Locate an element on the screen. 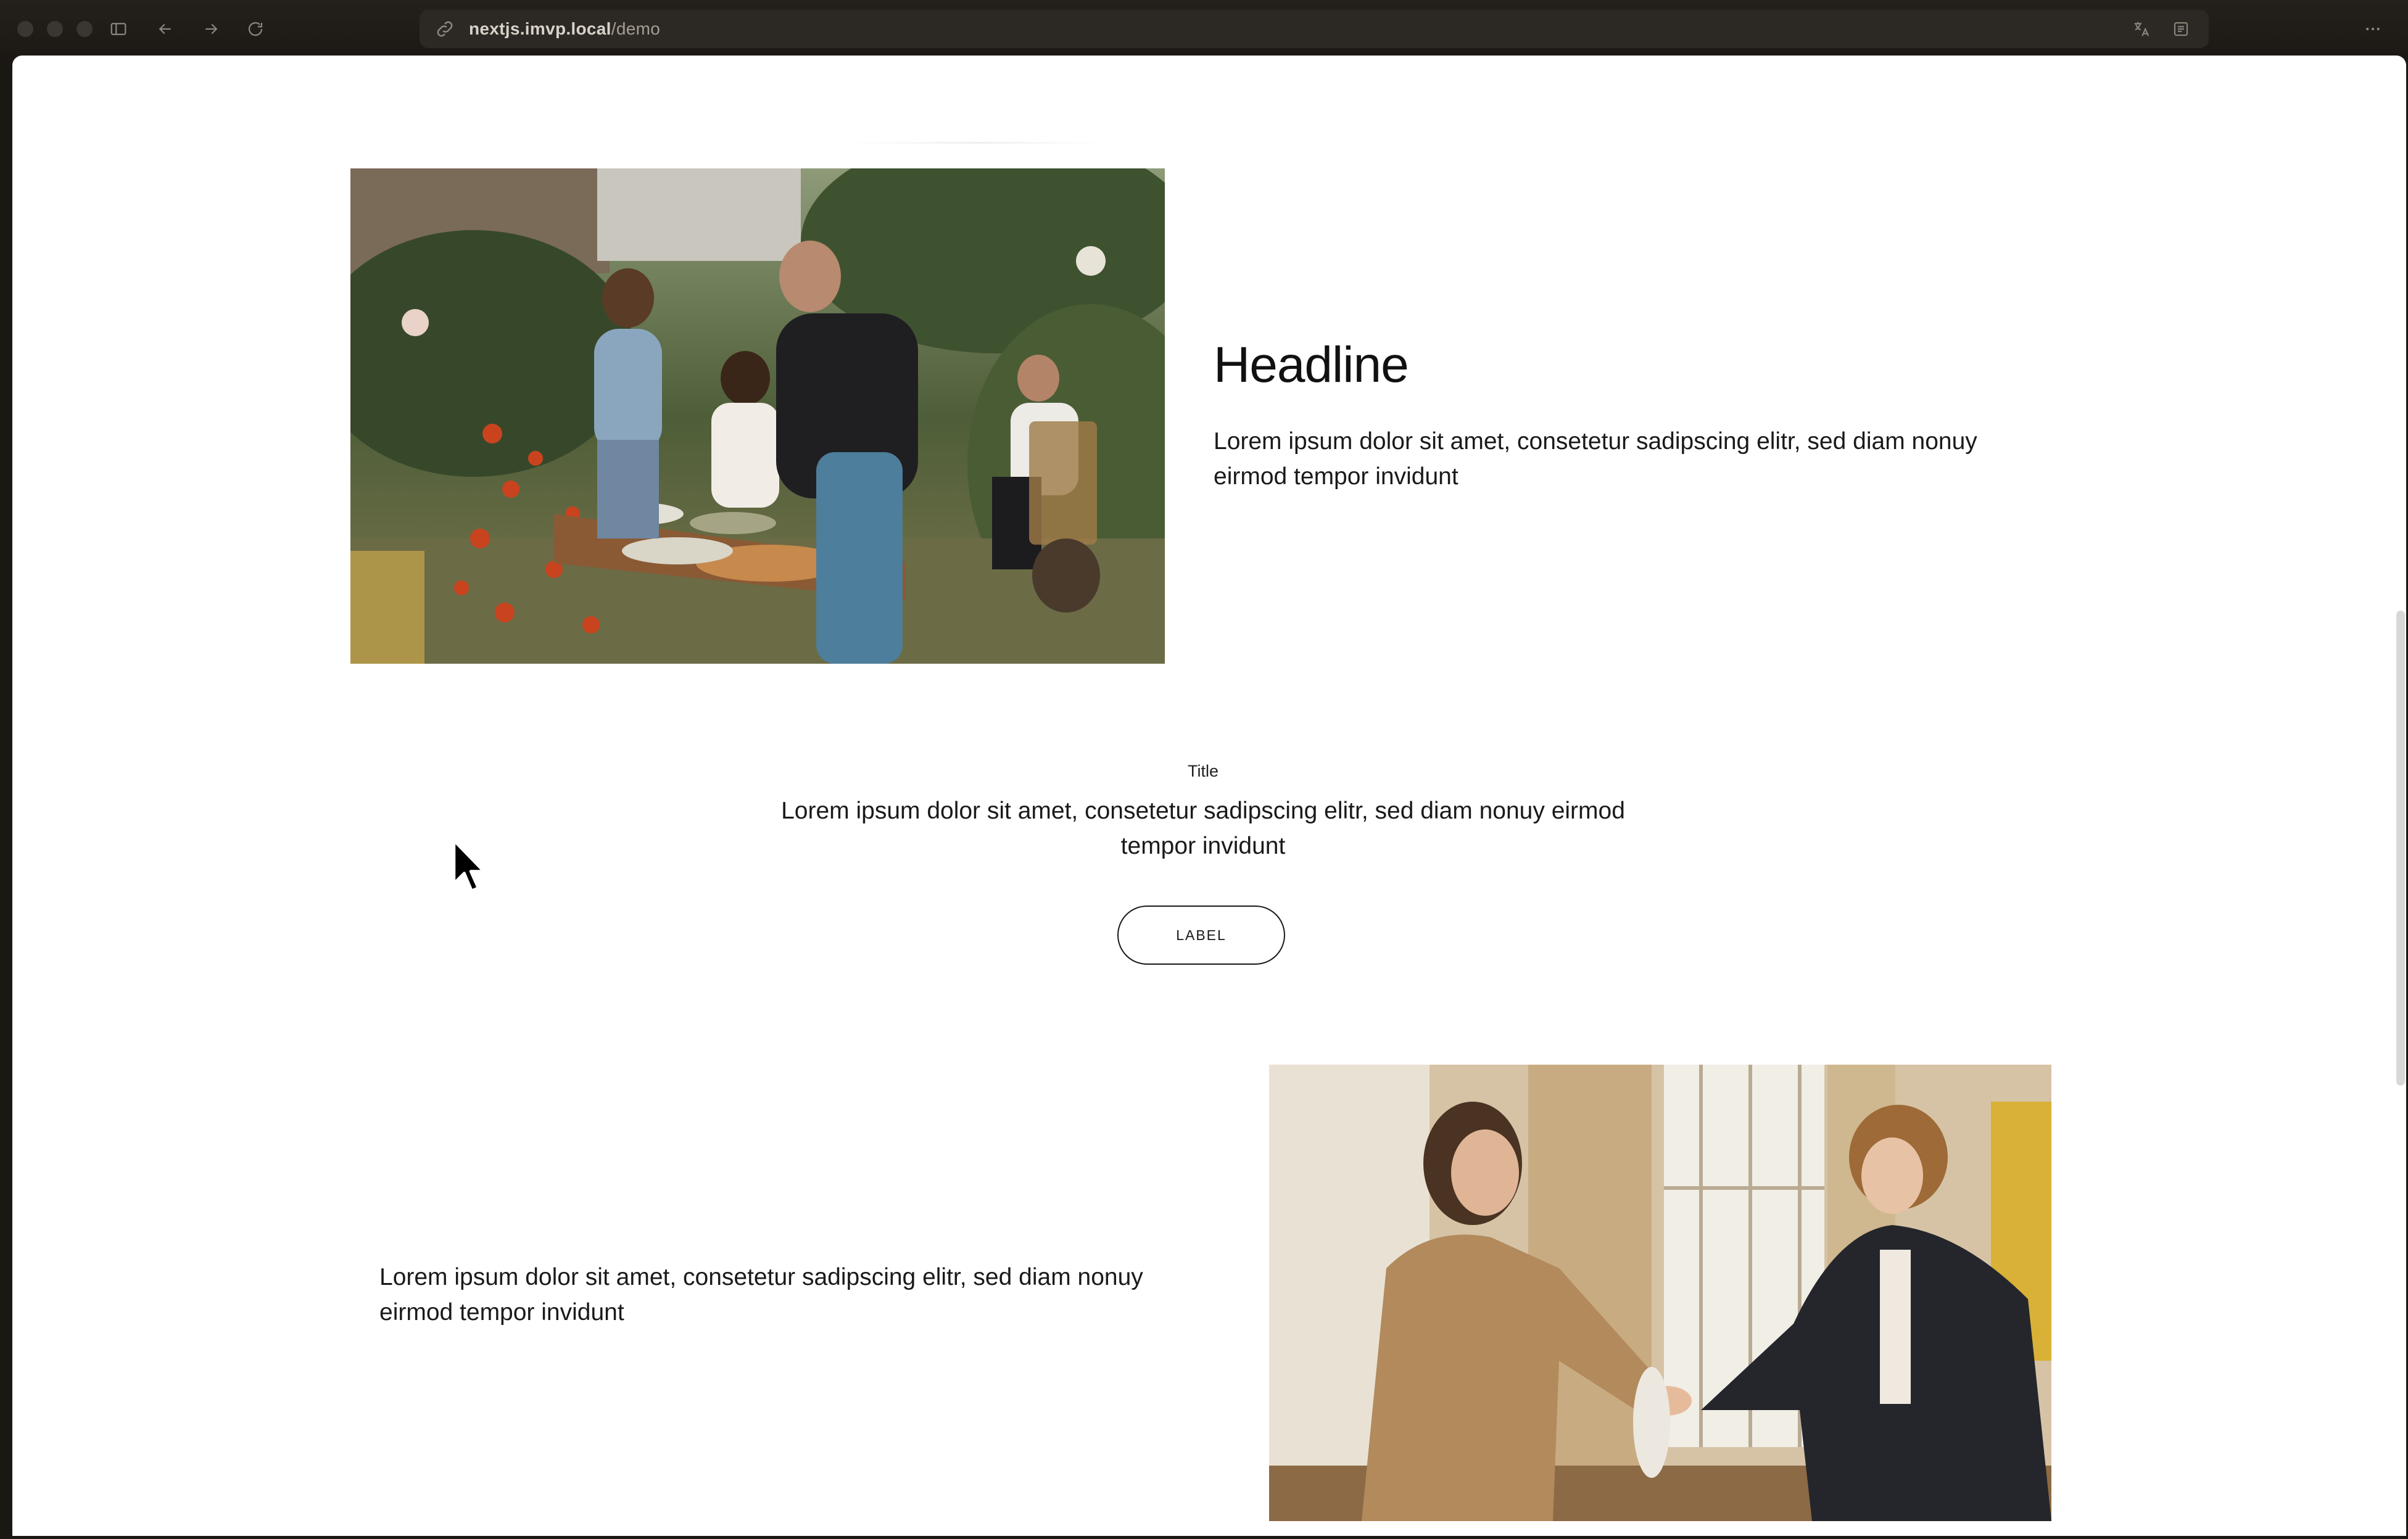 Image resolution: width=2408 pixels, height=1539 pixels. link-icon is located at coordinates (445, 29).